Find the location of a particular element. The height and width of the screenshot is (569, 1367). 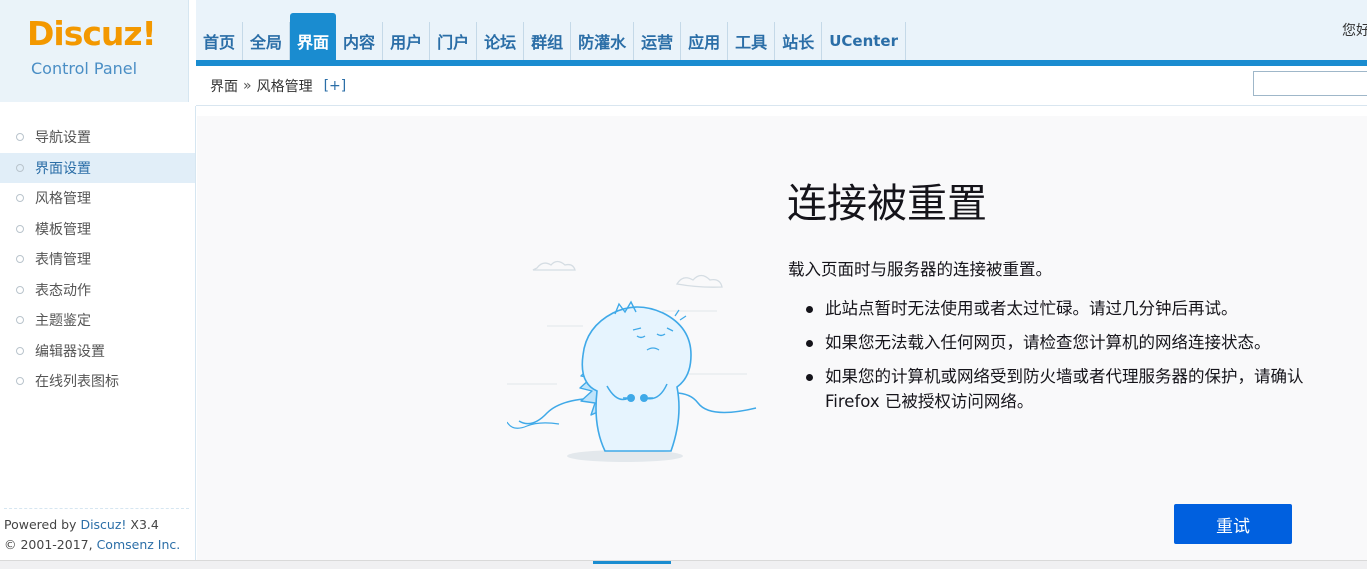

sidebar-item-click-actions: 表态动作 is located at coordinates (97, 290).